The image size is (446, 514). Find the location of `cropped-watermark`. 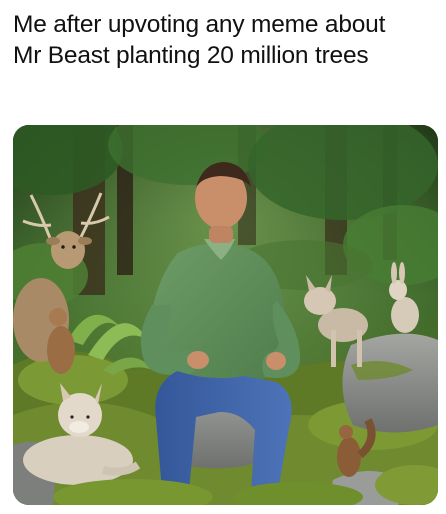

cropped-watermark is located at coordinates (115, 511).